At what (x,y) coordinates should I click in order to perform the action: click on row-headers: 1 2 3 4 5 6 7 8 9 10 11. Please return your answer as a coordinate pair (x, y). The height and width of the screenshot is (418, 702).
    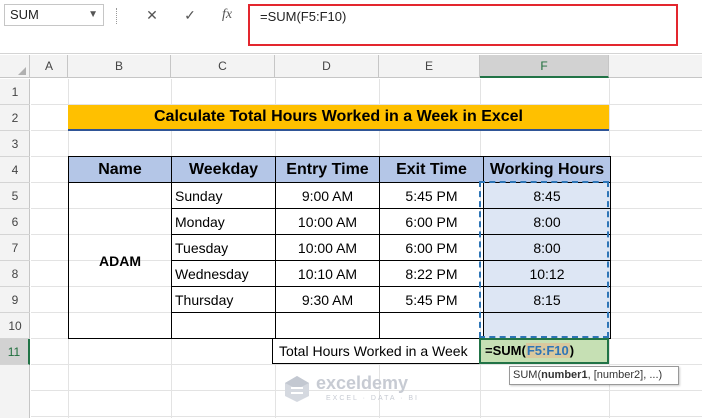
    Looking at the image, I should click on (15, 248).